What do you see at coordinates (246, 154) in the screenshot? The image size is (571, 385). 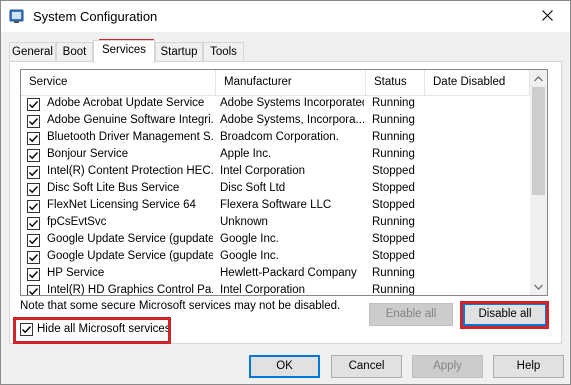 I see `service-manufacturer: Apple Inc.` at bounding box center [246, 154].